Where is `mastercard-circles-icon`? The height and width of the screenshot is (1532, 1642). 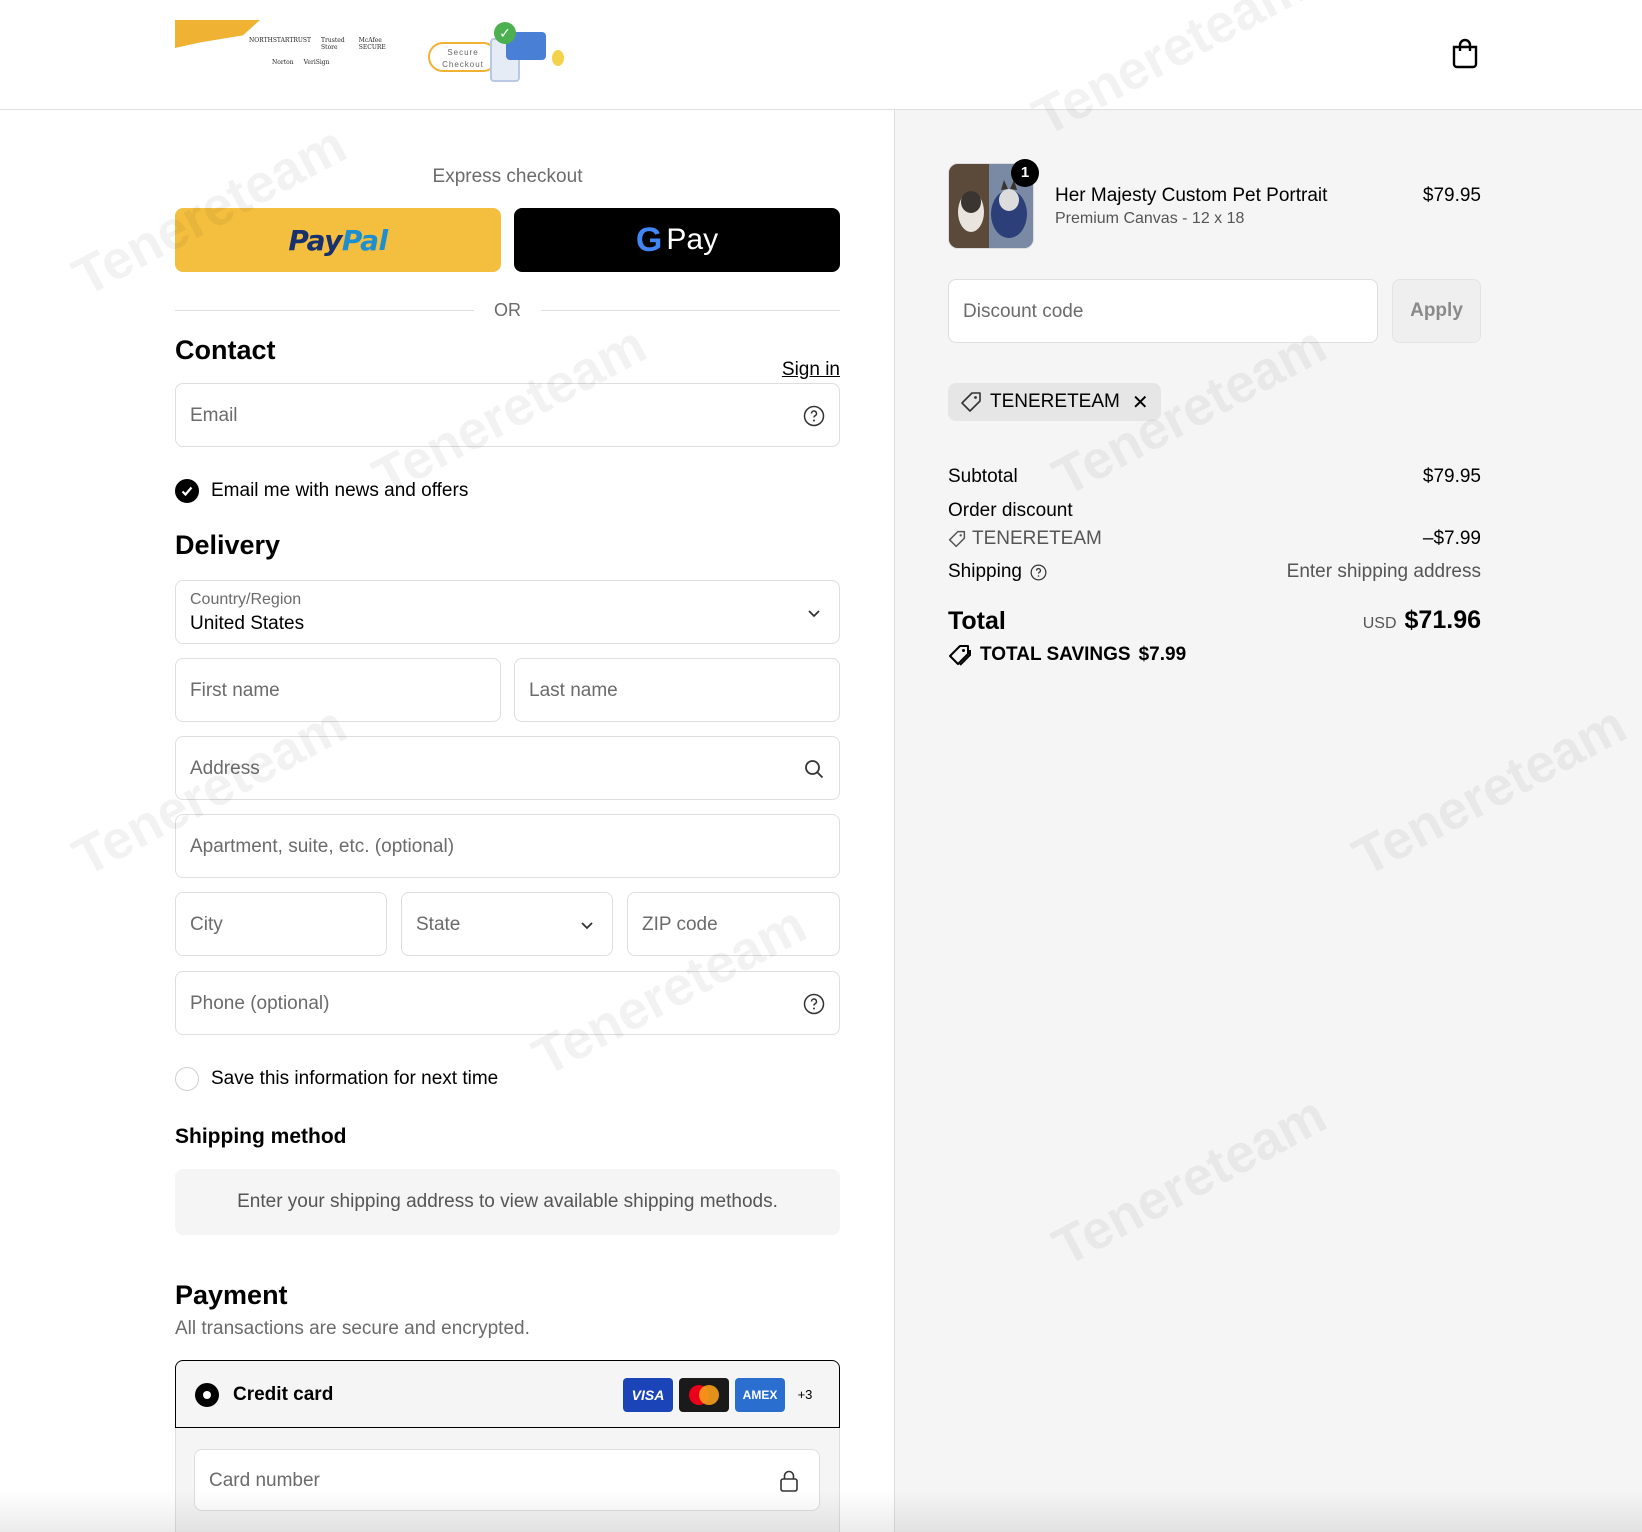
mastercard-circles-icon is located at coordinates (704, 1395).